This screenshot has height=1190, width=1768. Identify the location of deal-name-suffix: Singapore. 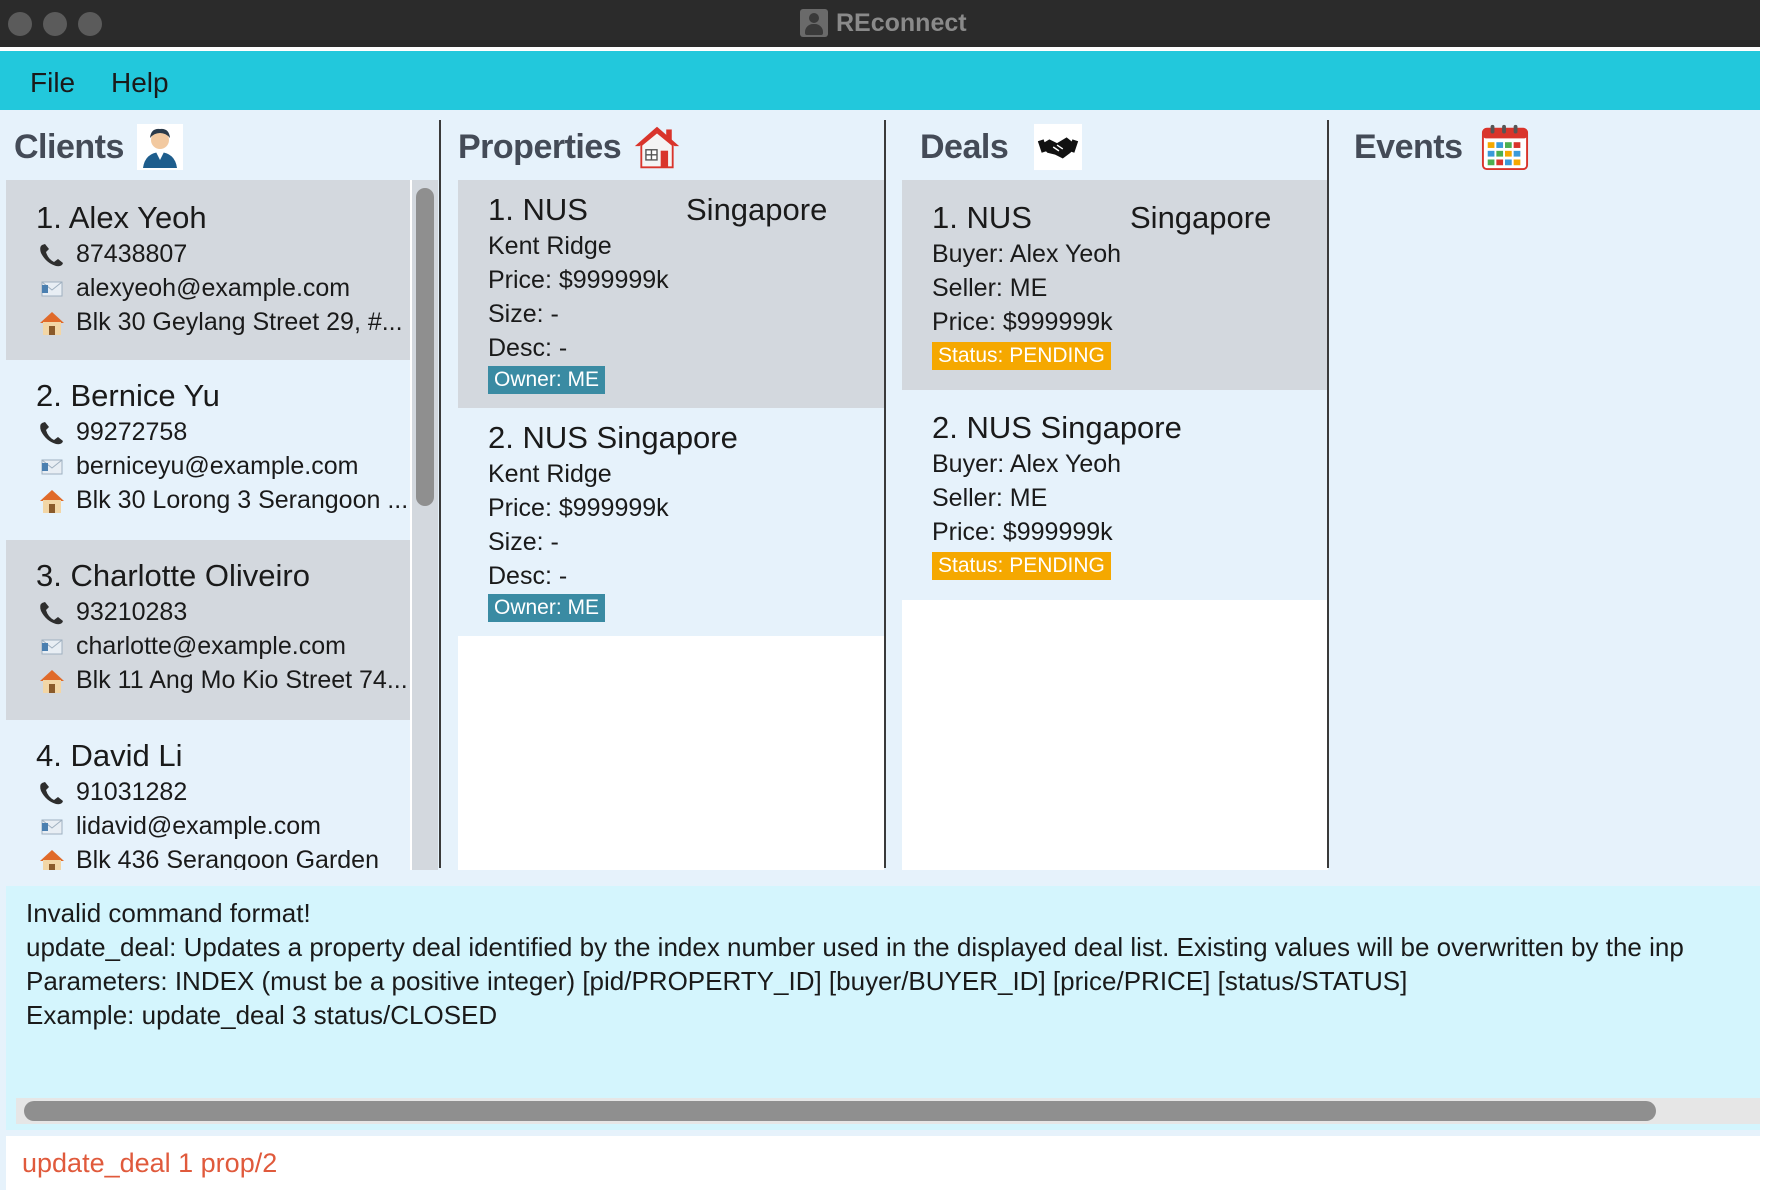
(1201, 217).